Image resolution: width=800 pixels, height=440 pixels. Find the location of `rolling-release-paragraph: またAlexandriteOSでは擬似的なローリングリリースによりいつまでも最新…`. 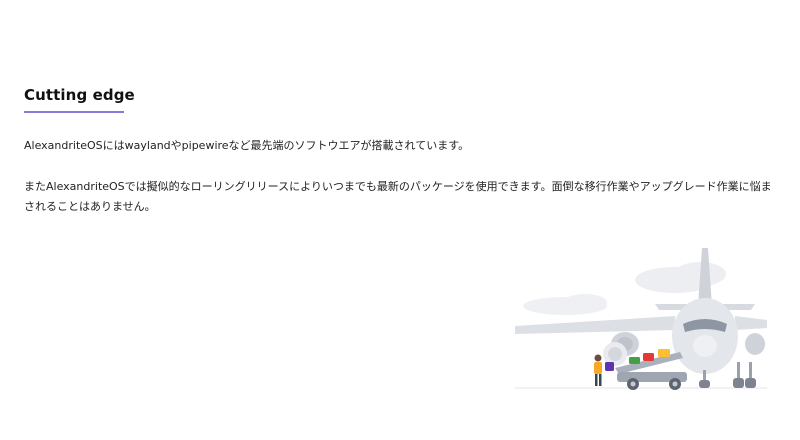

rolling-release-paragraph: またAlexandriteOSでは擬似的なローリングリリースによりいつまでも最新… is located at coordinates (398, 196).